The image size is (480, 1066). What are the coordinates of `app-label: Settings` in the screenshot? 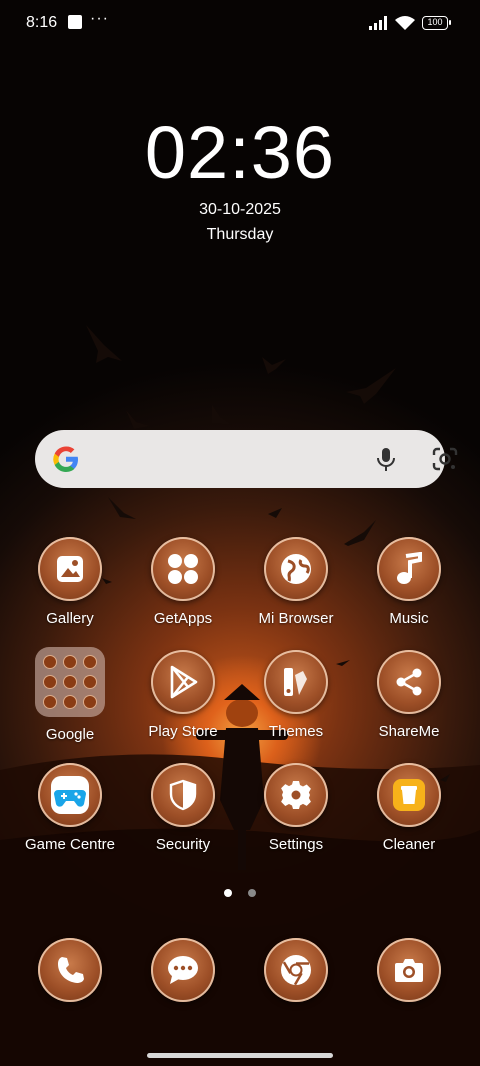 It's located at (296, 844).